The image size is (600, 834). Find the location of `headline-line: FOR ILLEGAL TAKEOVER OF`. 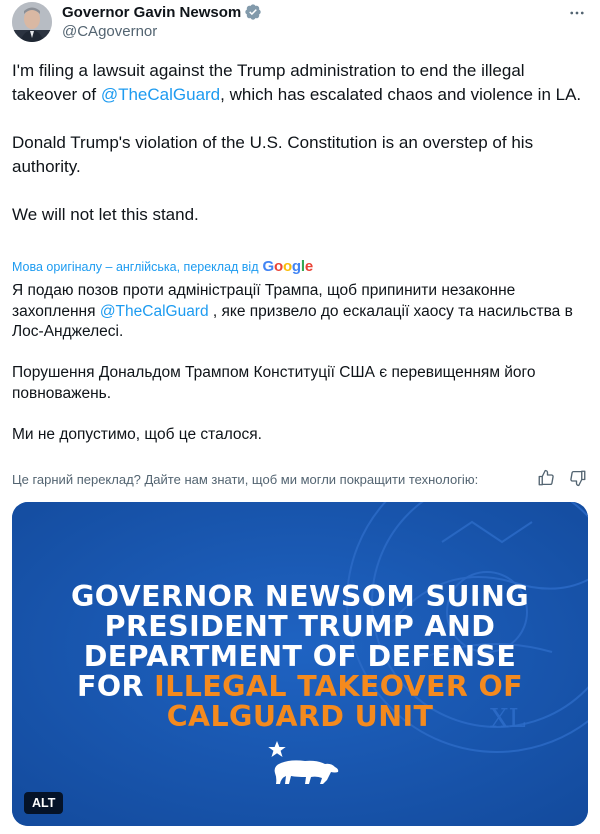

headline-line: FOR ILLEGAL TAKEOVER OF is located at coordinates (300, 687).